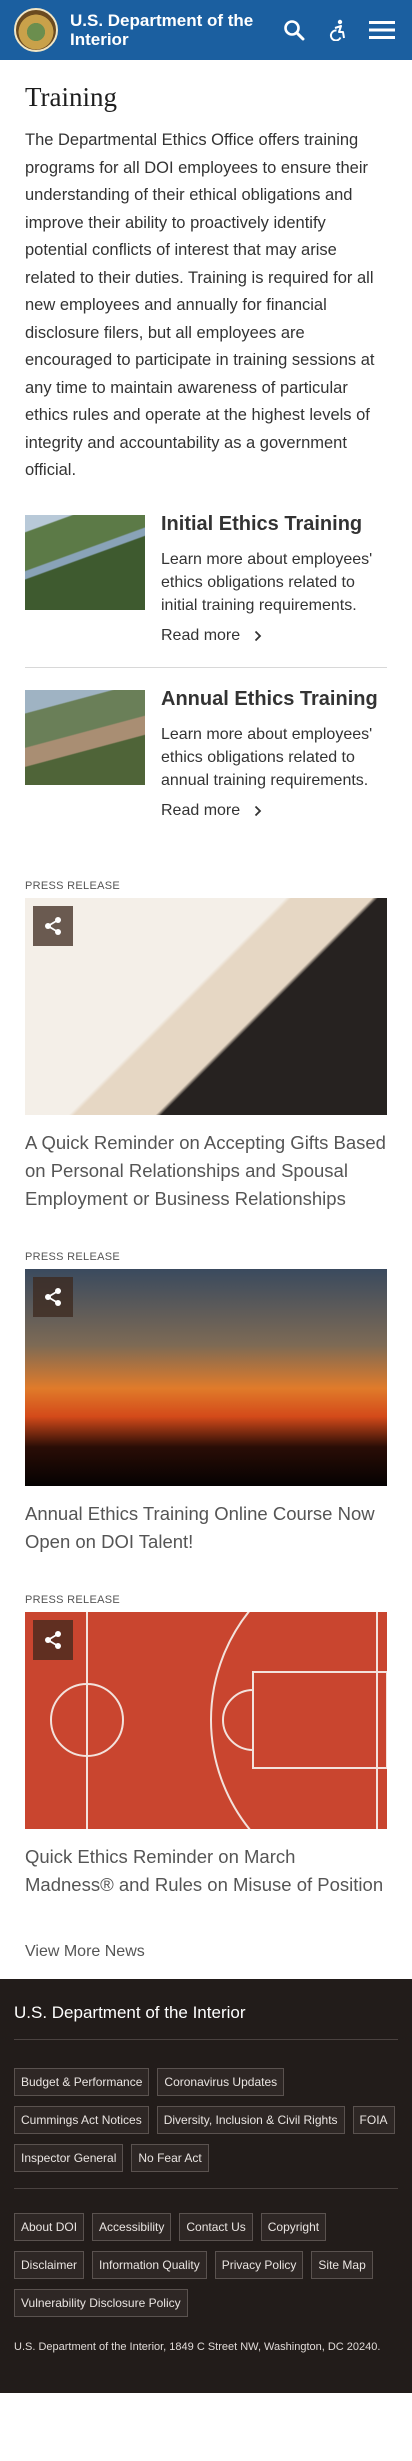 This screenshot has width=412, height=2461. Describe the element at coordinates (36, 30) in the screenshot. I see `doi-seal-icon` at that location.